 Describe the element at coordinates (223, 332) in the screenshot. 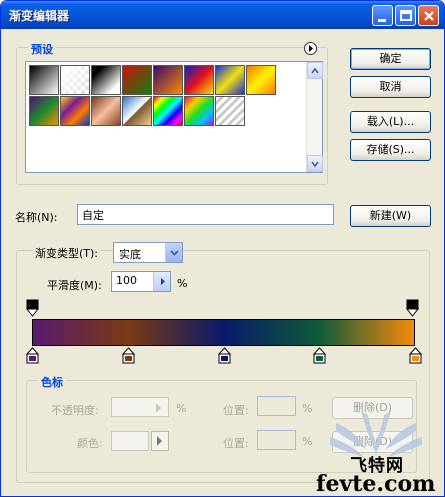

I see `gradient-preview-bar` at that location.